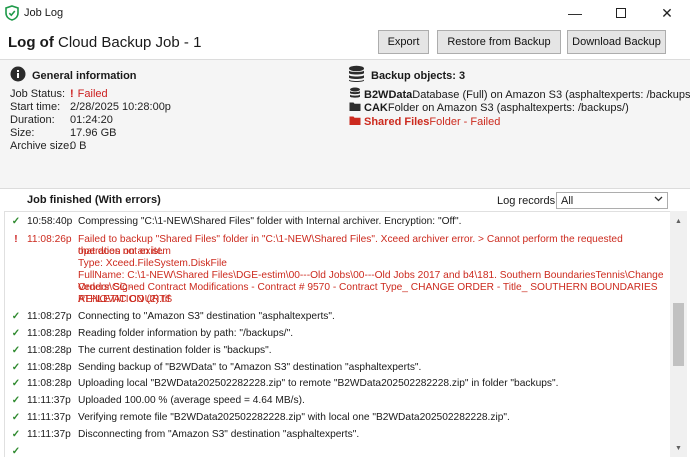  I want to click on close-icon: ✕, so click(667, 12).